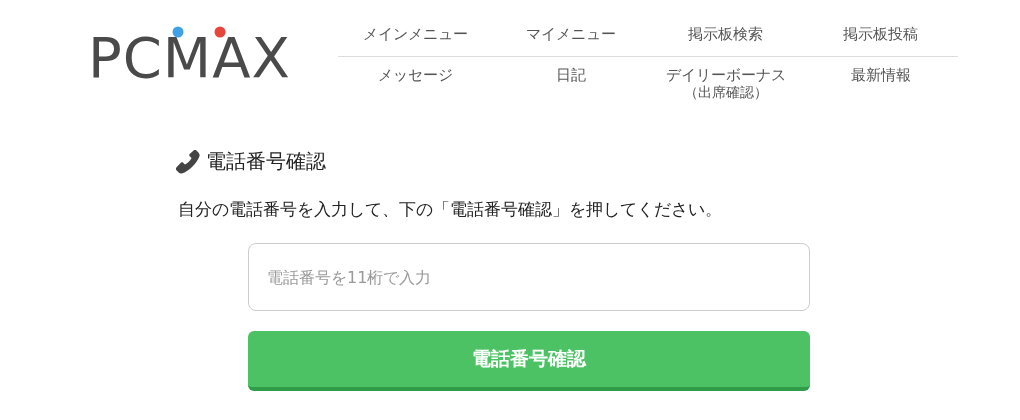 This screenshot has width=1020, height=420. I want to click on instruction-text: 自分の電話番号を入力して、下の「電話番号確認」を押してください。, so click(450, 210).